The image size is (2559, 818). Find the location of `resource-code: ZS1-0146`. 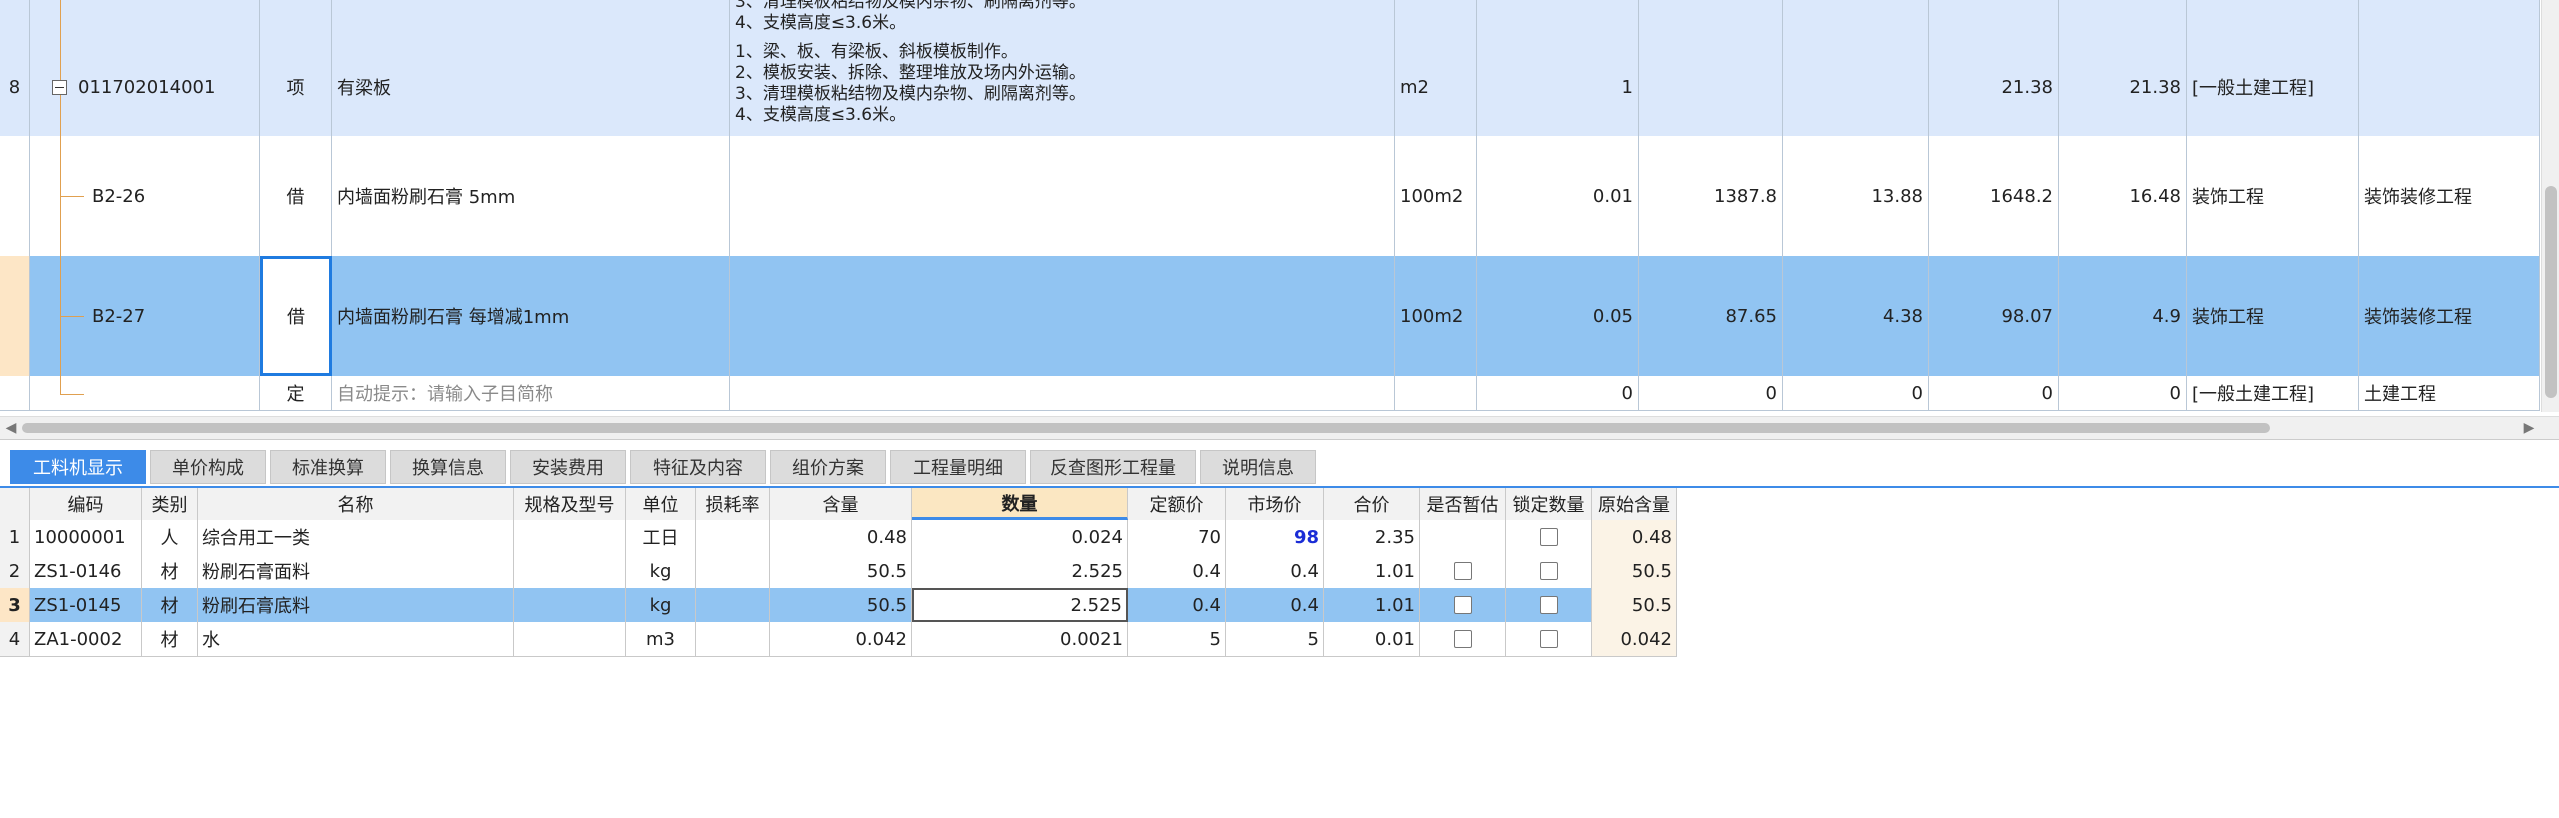

resource-code: ZS1-0146 is located at coordinates (86, 571).